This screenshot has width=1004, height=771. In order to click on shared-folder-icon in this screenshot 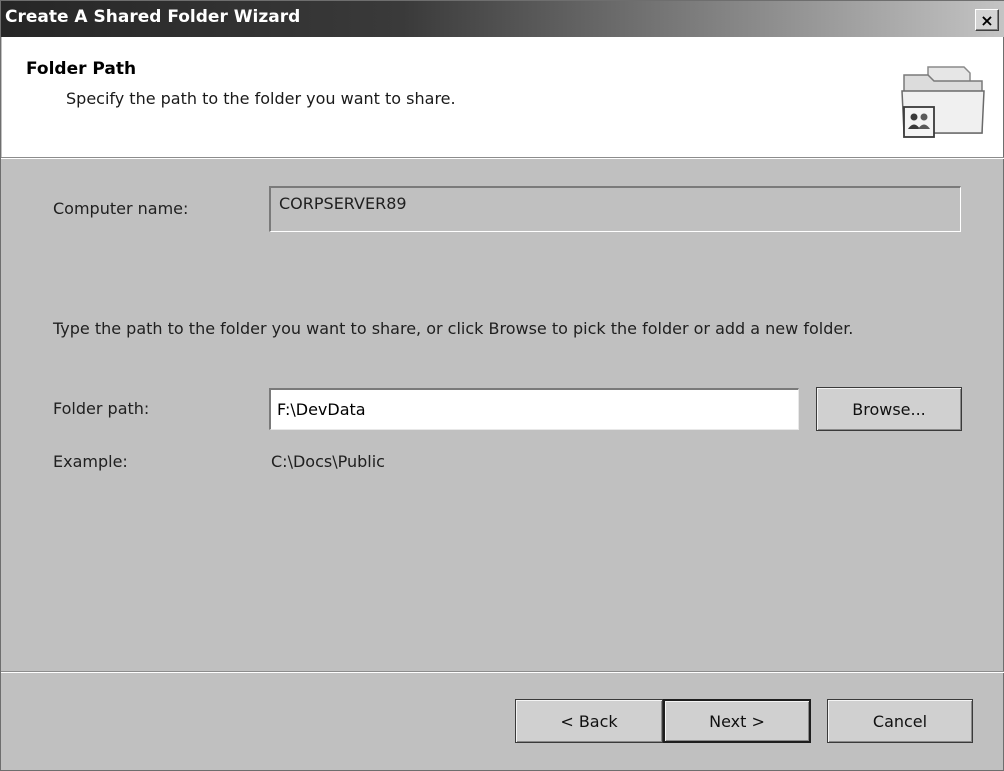, I will do `click(943, 102)`.